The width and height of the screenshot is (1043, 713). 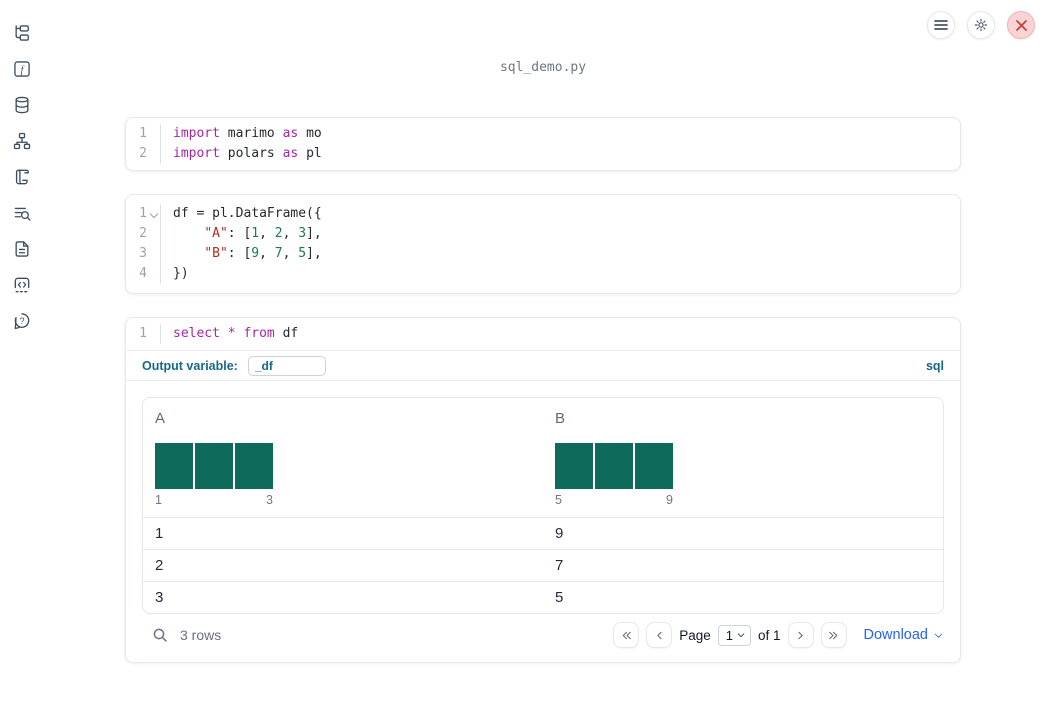 I want to click on table-cell: 2, so click(x=159, y=565).